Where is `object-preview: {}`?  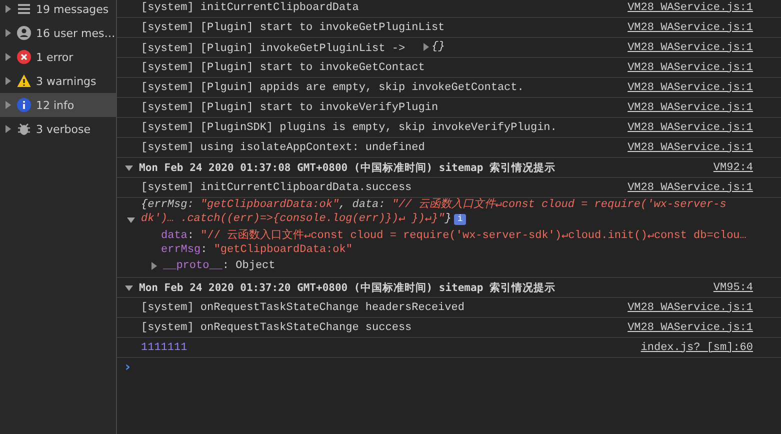 object-preview: {} is located at coordinates (438, 46).